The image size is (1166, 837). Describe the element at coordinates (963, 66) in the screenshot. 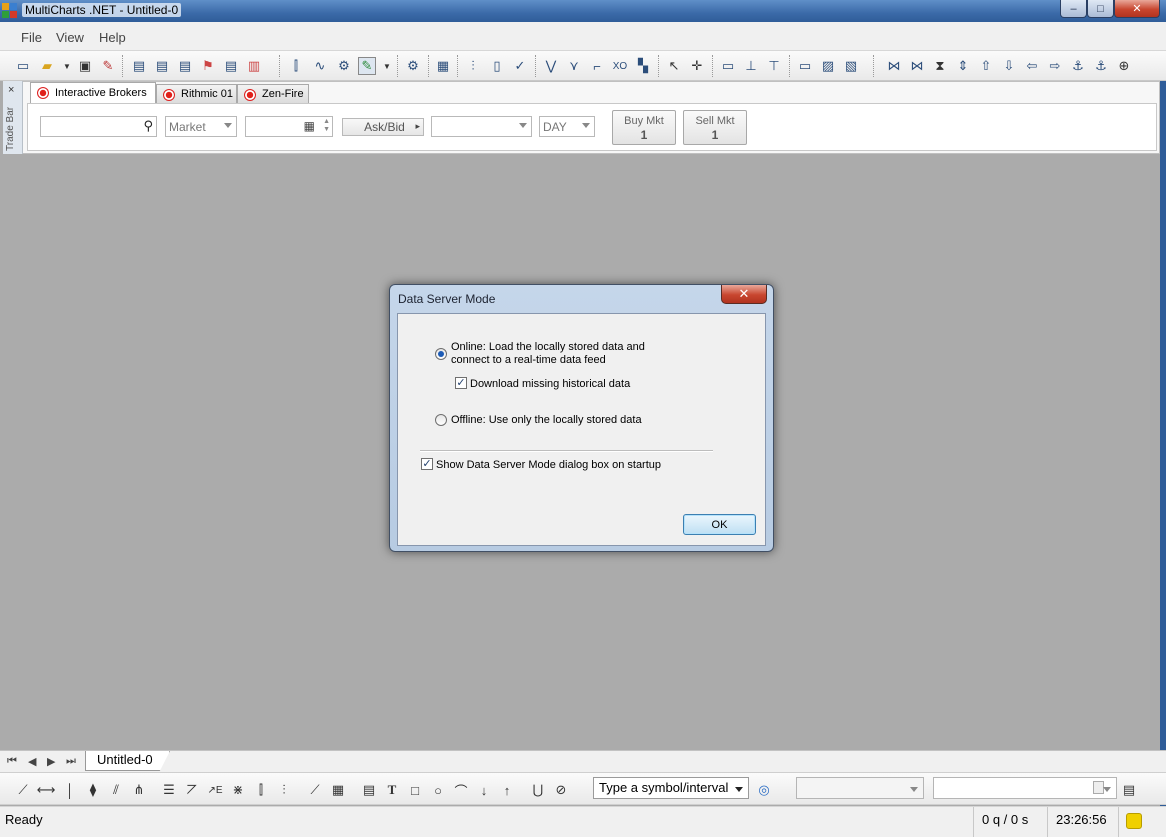

I see `updown-icon: ⇕` at that location.